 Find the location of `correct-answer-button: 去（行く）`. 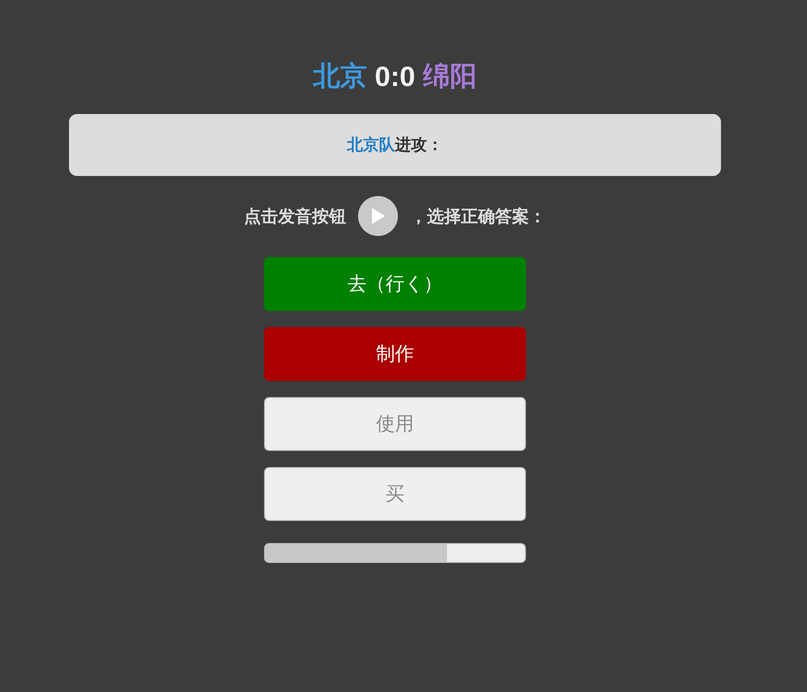

correct-answer-button: 去（行く） is located at coordinates (395, 284).